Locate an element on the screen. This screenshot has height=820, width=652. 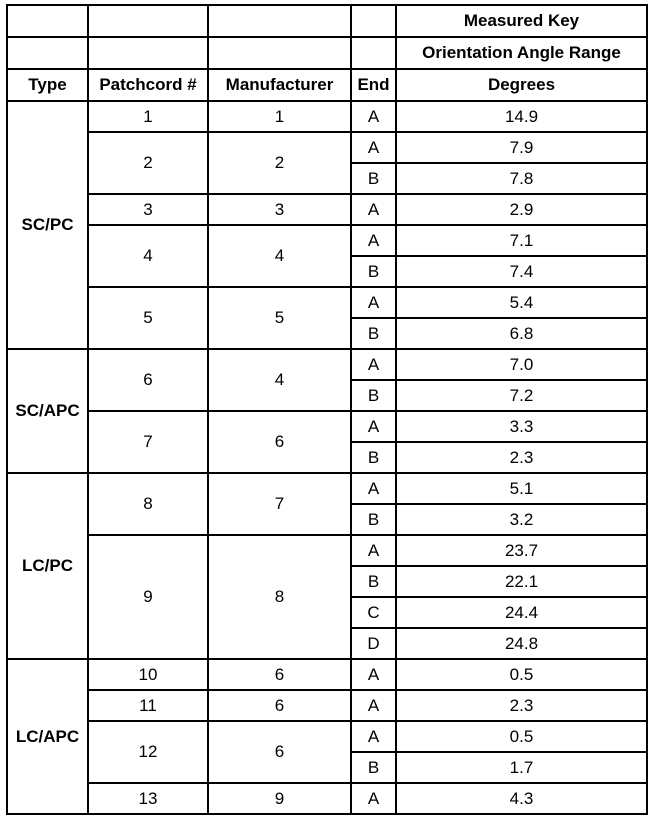
type-cell: LC/PC is located at coordinates (47, 566).